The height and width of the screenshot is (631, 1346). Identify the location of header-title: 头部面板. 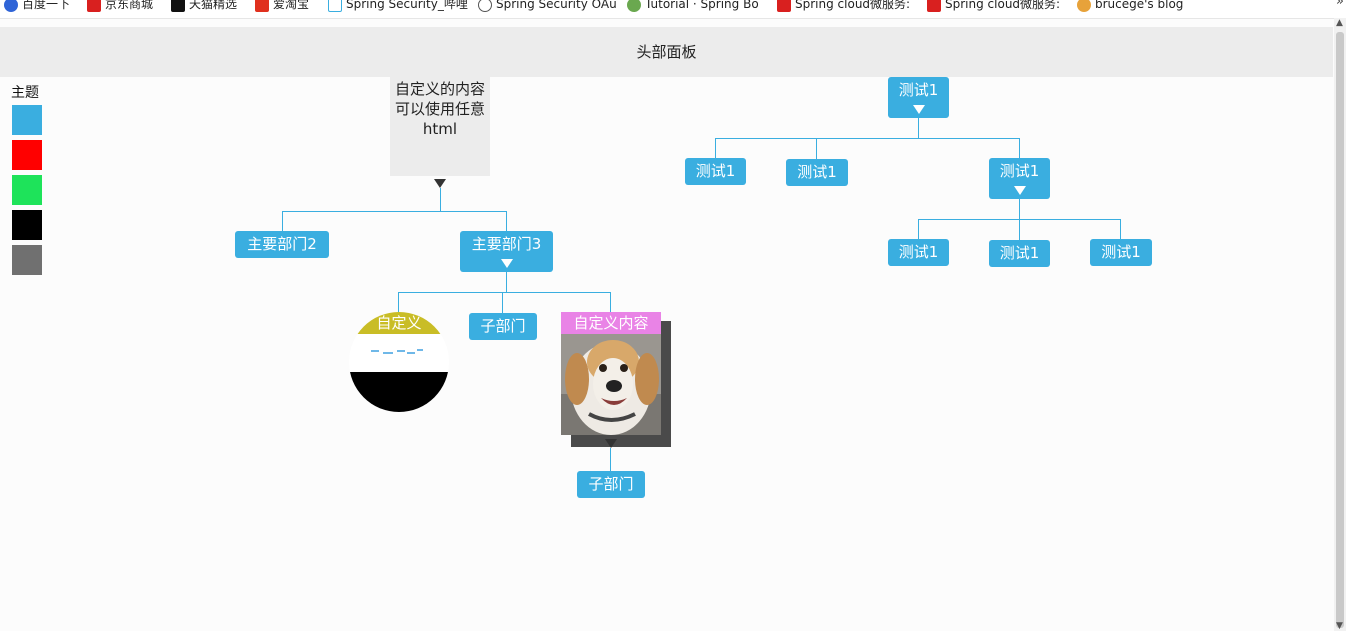
(666, 52).